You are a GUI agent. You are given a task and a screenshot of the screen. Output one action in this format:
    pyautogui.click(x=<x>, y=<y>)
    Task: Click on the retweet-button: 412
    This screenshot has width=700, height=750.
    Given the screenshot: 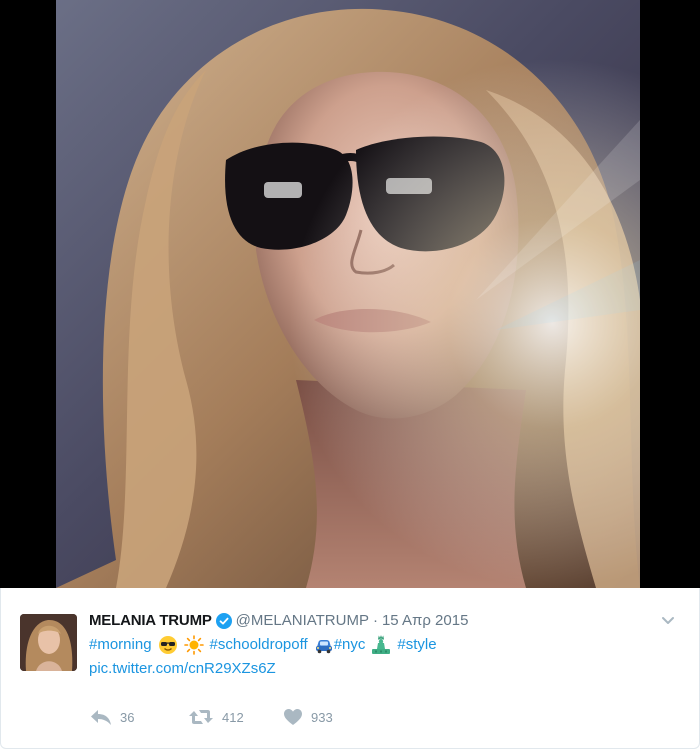 What is the action you would take?
    pyautogui.click(x=235, y=717)
    